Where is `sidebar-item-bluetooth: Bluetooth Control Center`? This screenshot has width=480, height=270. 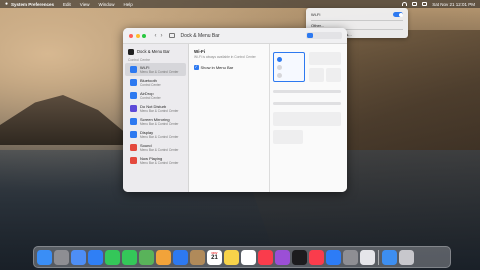
sidebar-item-bluetooth: Bluetooth Control Center is located at coordinates (155, 82).